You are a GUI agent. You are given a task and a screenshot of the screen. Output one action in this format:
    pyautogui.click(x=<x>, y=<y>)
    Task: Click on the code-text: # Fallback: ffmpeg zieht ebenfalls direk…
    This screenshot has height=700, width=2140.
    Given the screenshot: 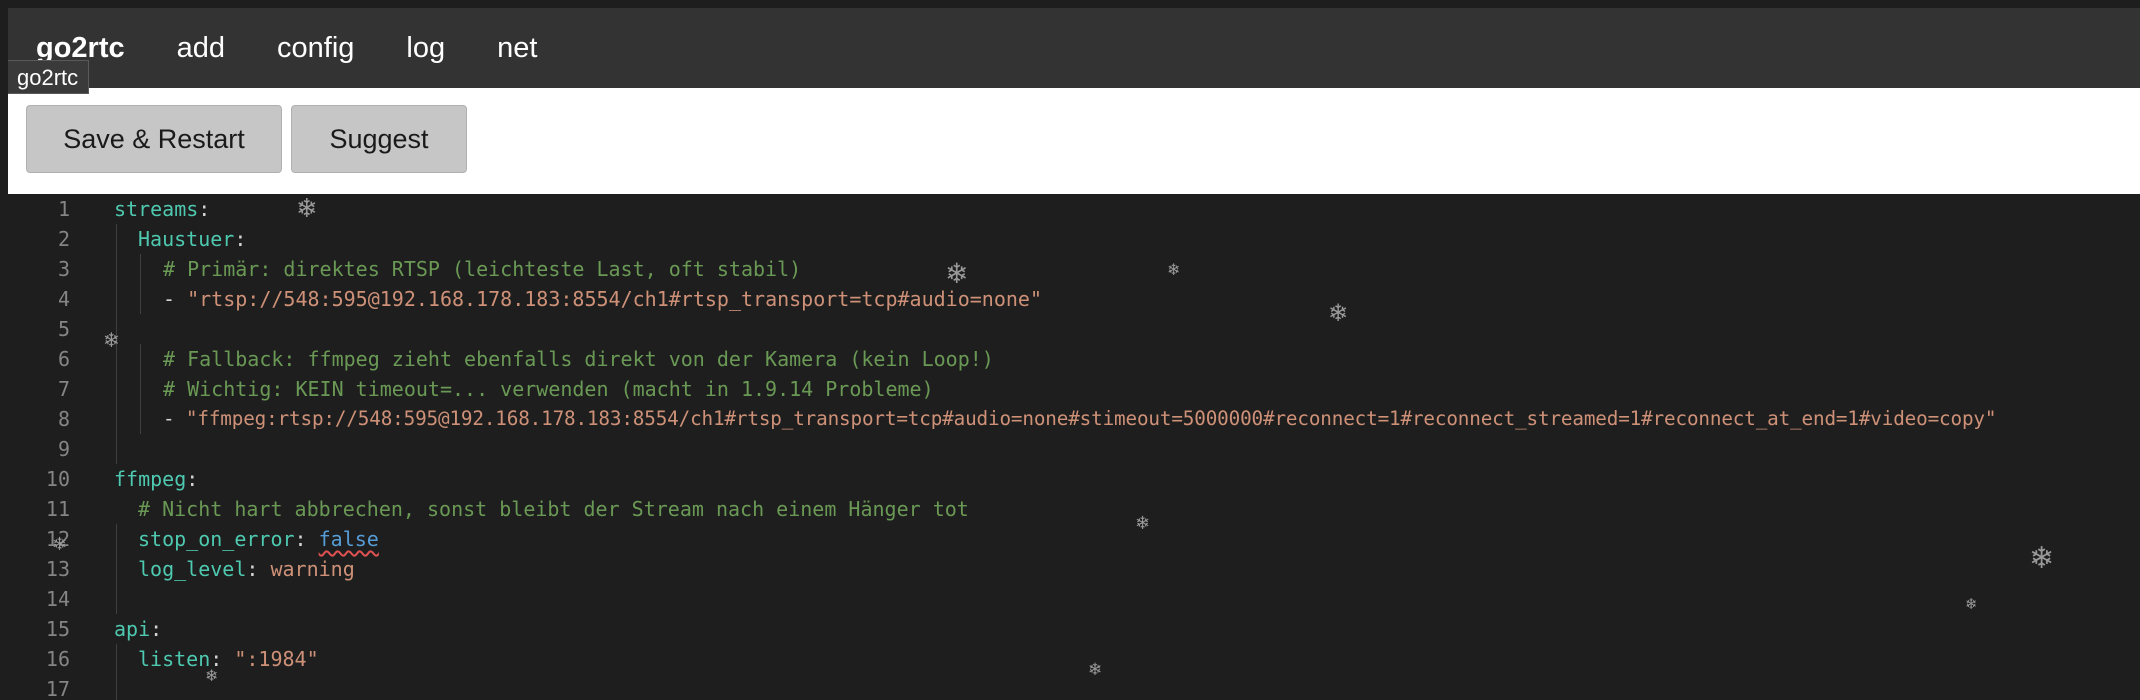 What is the action you would take?
    pyautogui.click(x=578, y=359)
    